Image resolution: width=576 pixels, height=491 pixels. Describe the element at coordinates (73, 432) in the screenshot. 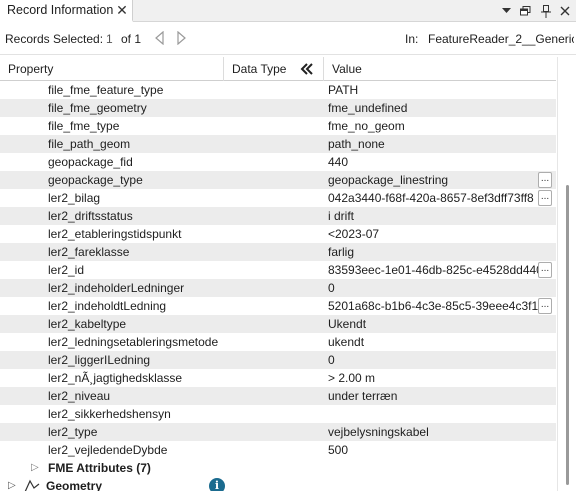

I see `property-name: ler2_type` at that location.